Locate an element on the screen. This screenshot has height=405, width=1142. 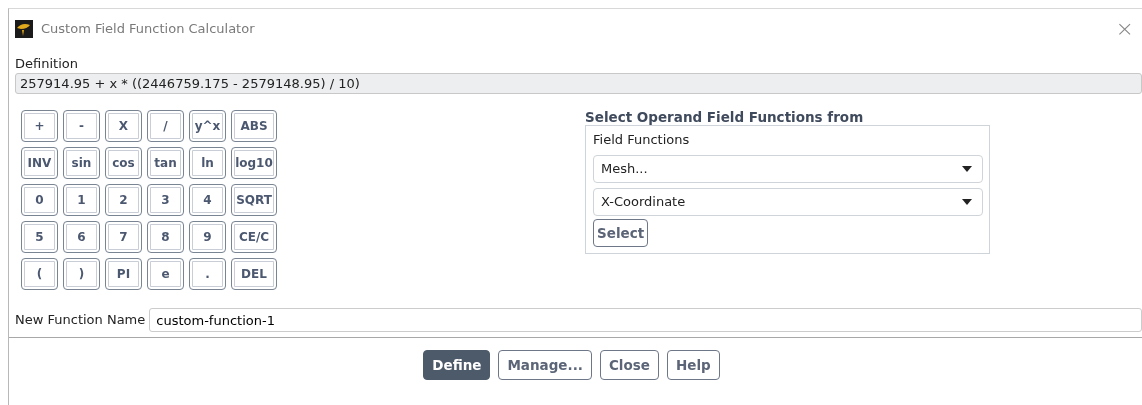
keypad-key: 0 is located at coordinates (39, 200).